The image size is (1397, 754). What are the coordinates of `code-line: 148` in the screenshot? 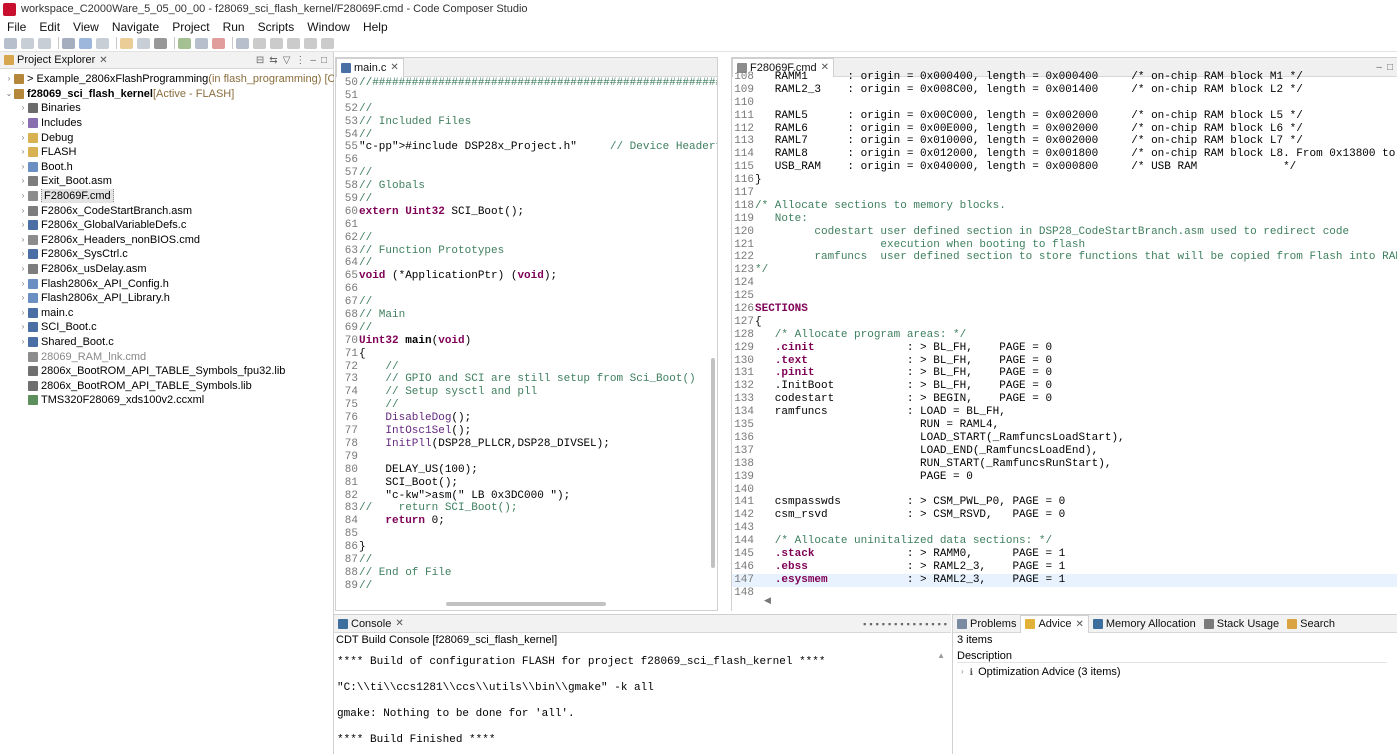 It's located at (1064, 592).